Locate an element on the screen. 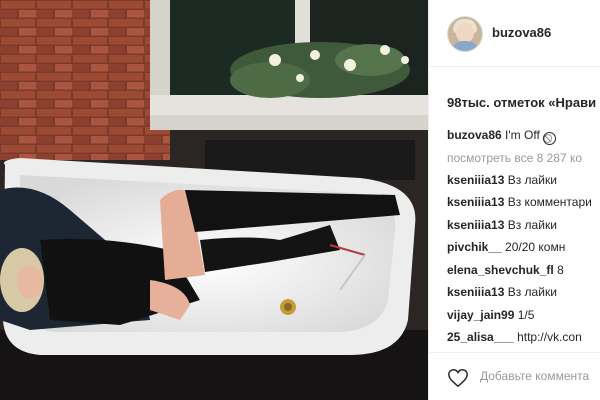  comment-item: vijay_jain99 1/5 is located at coordinates (523, 315).